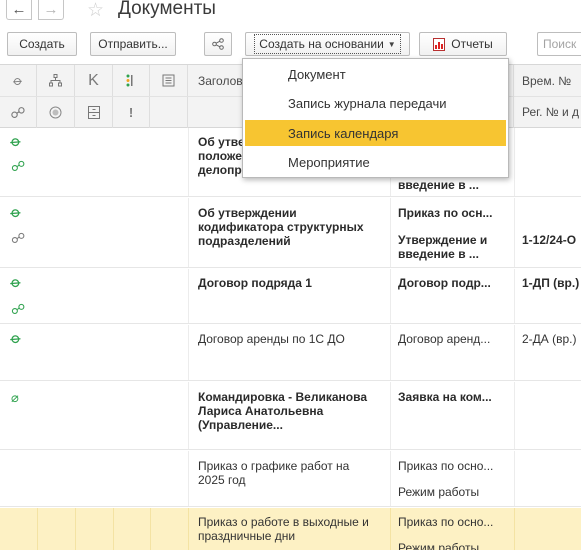 The width and height of the screenshot is (581, 550). I want to click on status-column-header, so click(56, 112).